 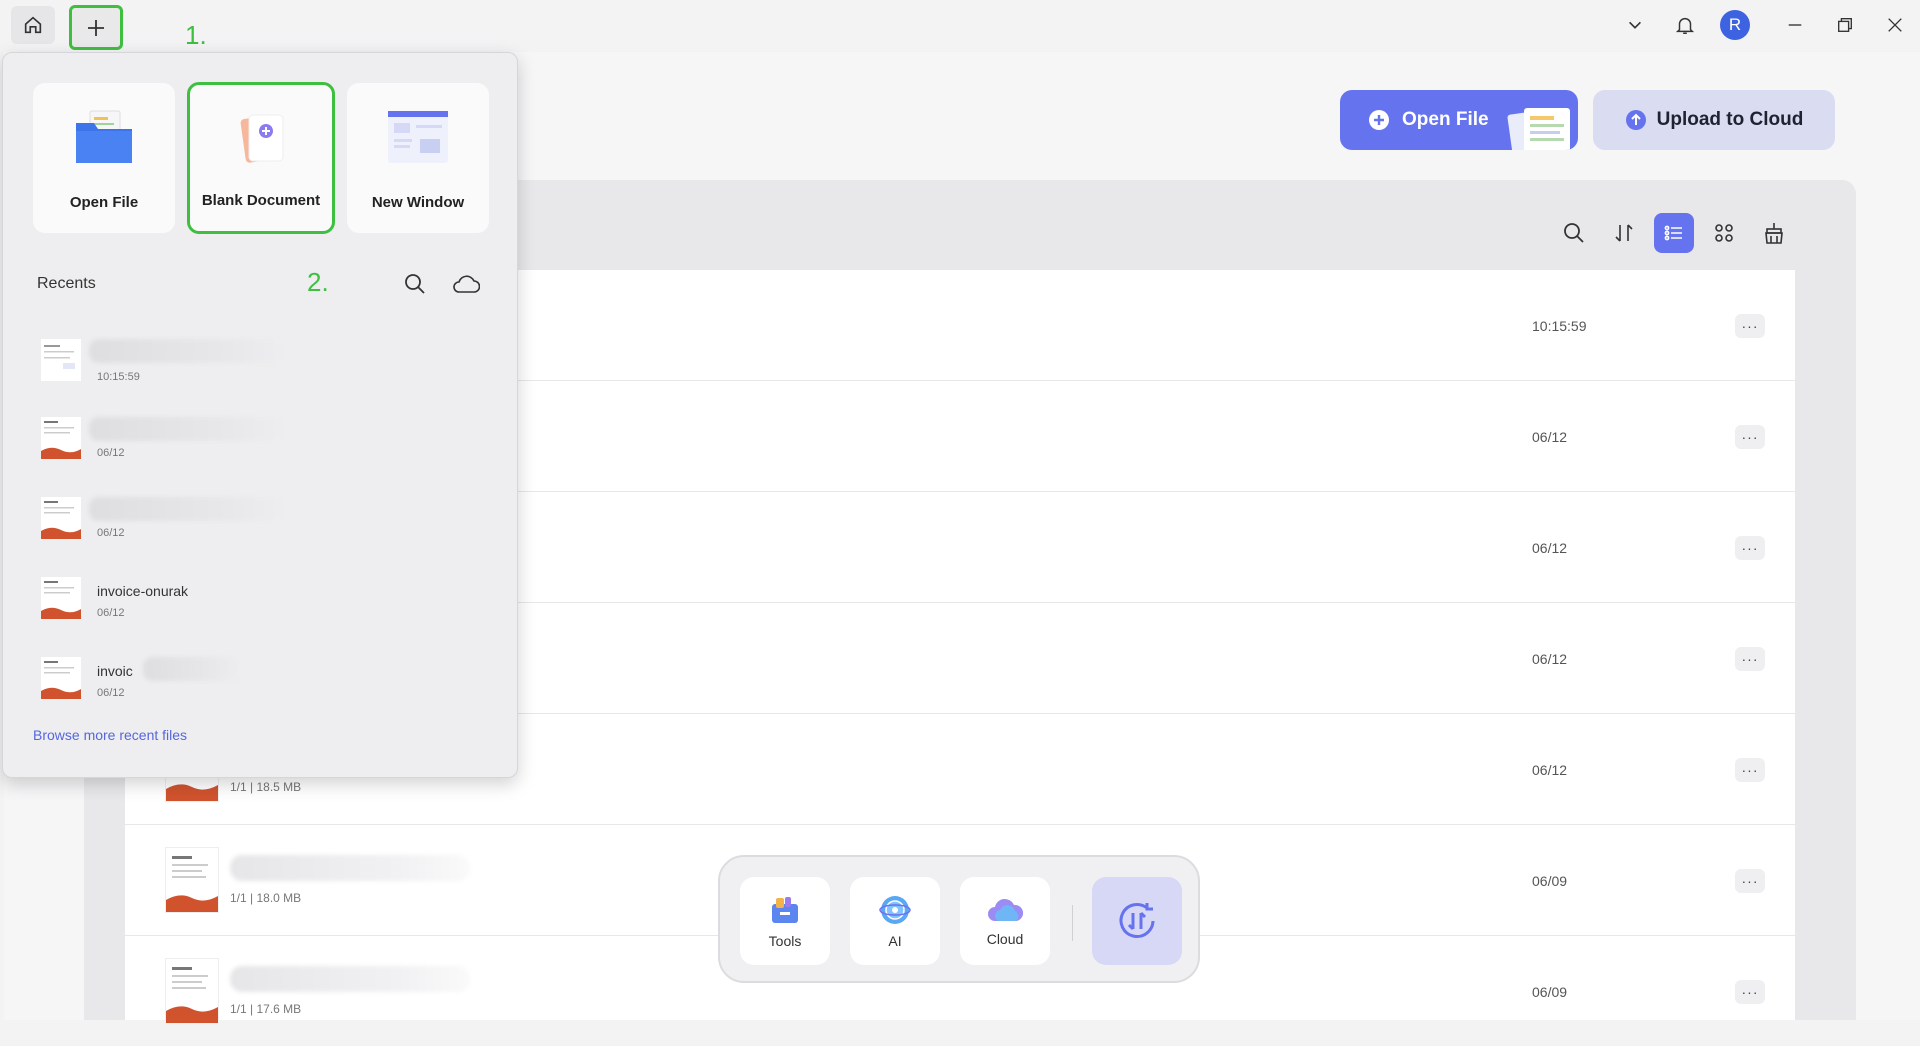 I want to click on expand-menu-button, so click(x=1635, y=25).